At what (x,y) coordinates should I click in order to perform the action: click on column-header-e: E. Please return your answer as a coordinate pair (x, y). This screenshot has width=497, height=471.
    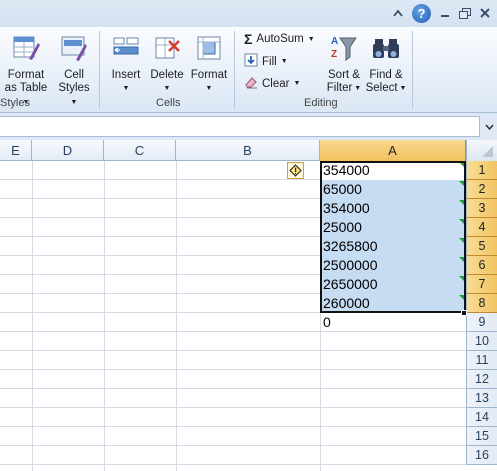
    Looking at the image, I should click on (16, 150).